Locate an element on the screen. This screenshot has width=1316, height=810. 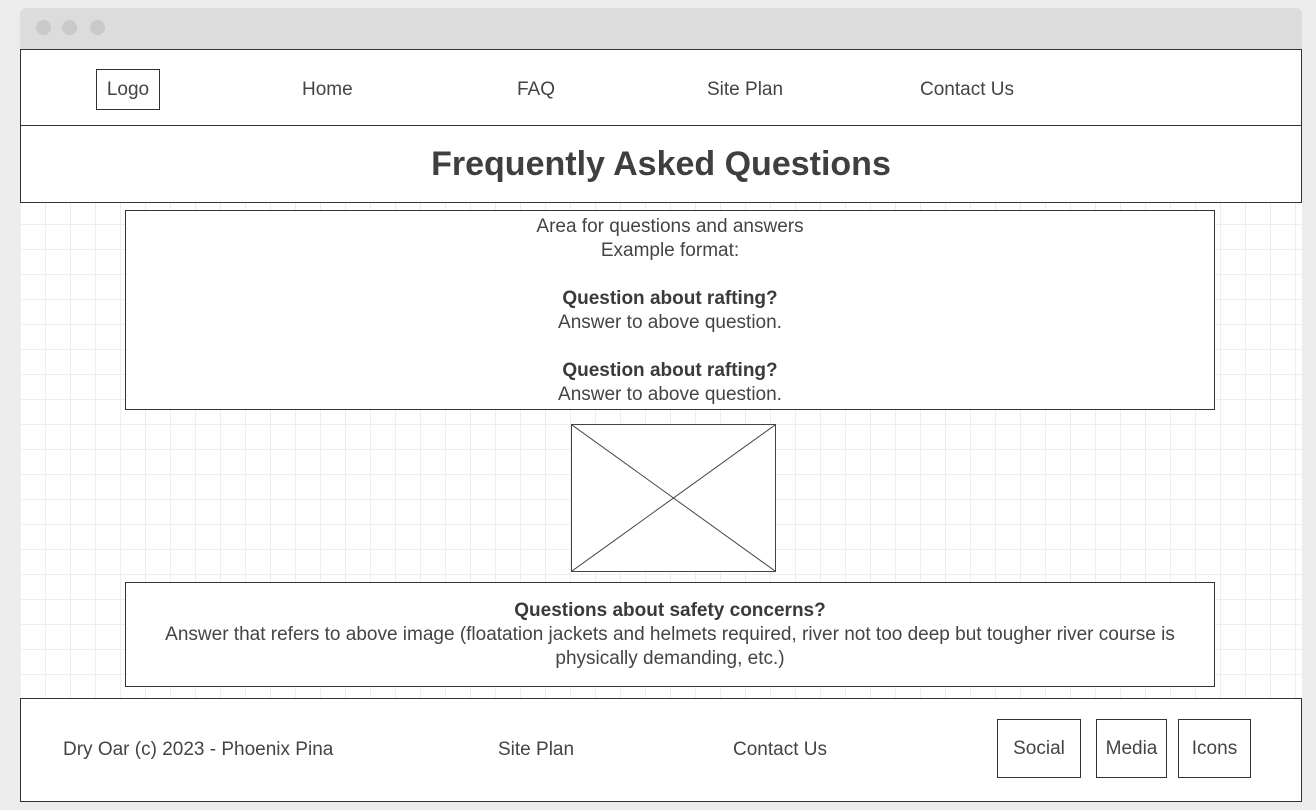
window-maximize-dot is located at coordinates (97, 27).